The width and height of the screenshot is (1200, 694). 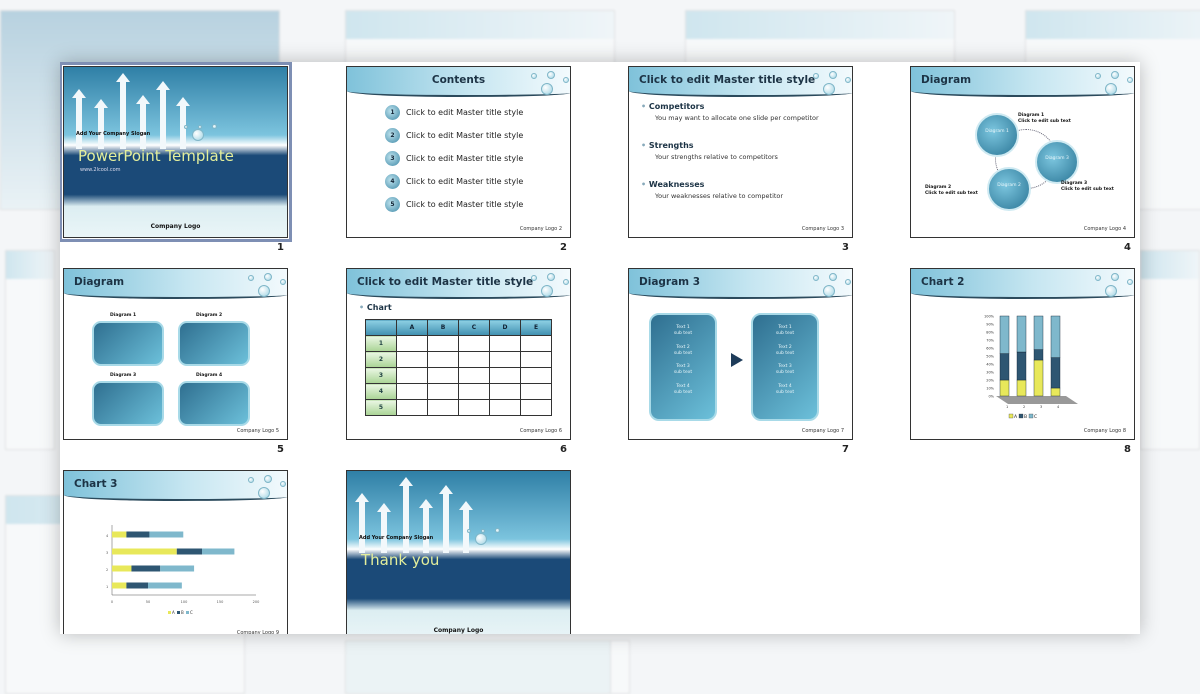 What do you see at coordinates (990, 381) in the screenshot?
I see `y-tick-label: 20%` at bounding box center [990, 381].